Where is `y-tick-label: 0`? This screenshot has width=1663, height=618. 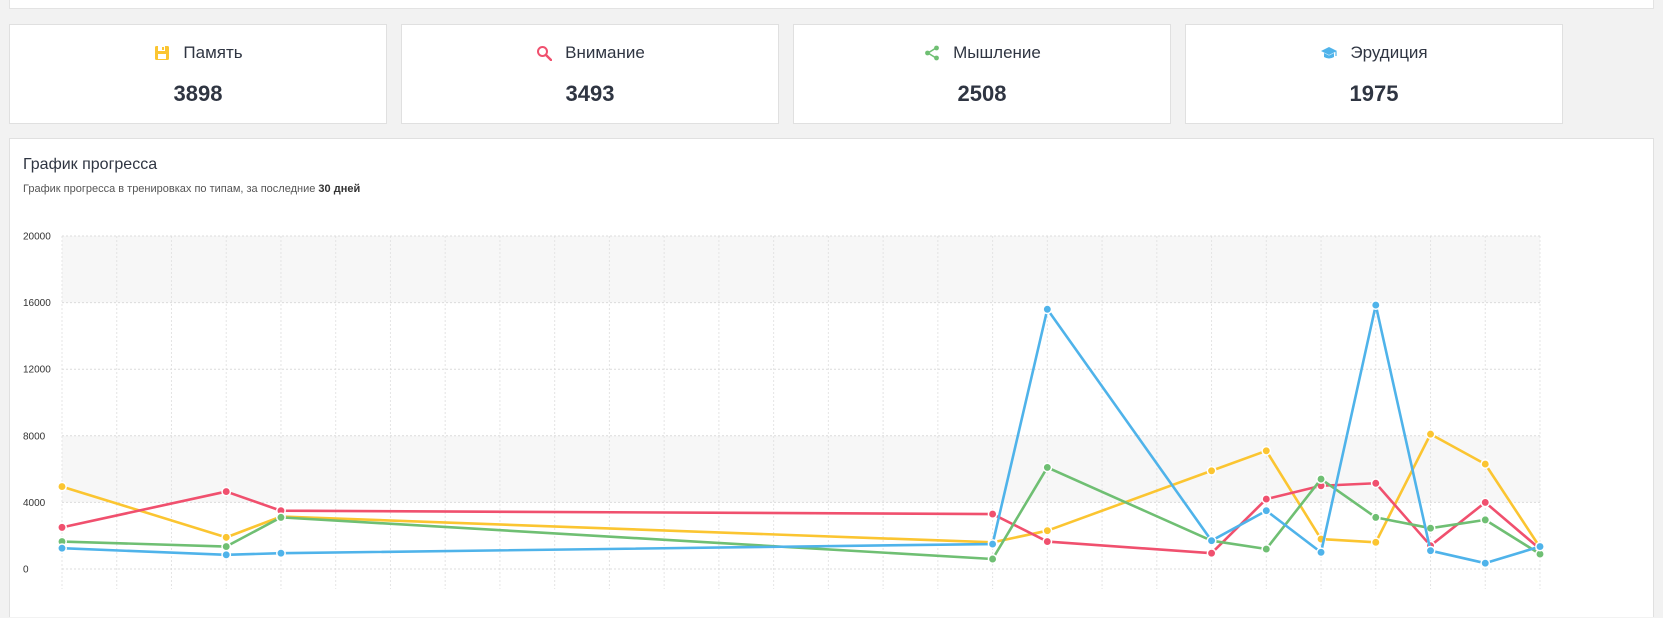 y-tick-label: 0 is located at coordinates (26, 570).